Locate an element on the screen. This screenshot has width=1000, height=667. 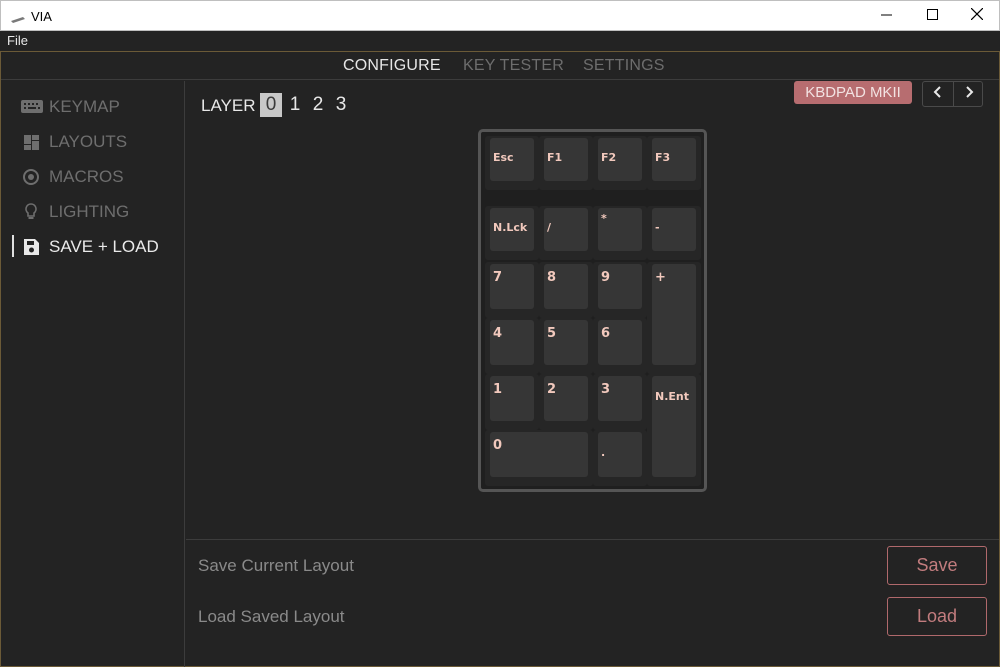
sidebar-item-label: SAVE + LOAD is located at coordinates (104, 246).